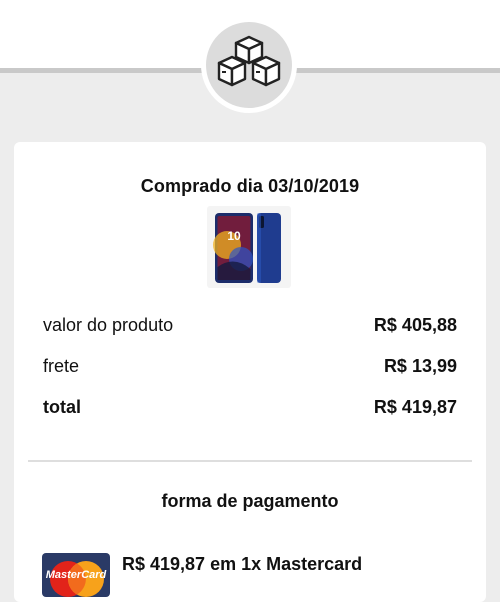 The width and height of the screenshot is (500, 602). Describe the element at coordinates (250, 407) in the screenshot. I see `summary-row-total: total R$ 419,87` at that location.